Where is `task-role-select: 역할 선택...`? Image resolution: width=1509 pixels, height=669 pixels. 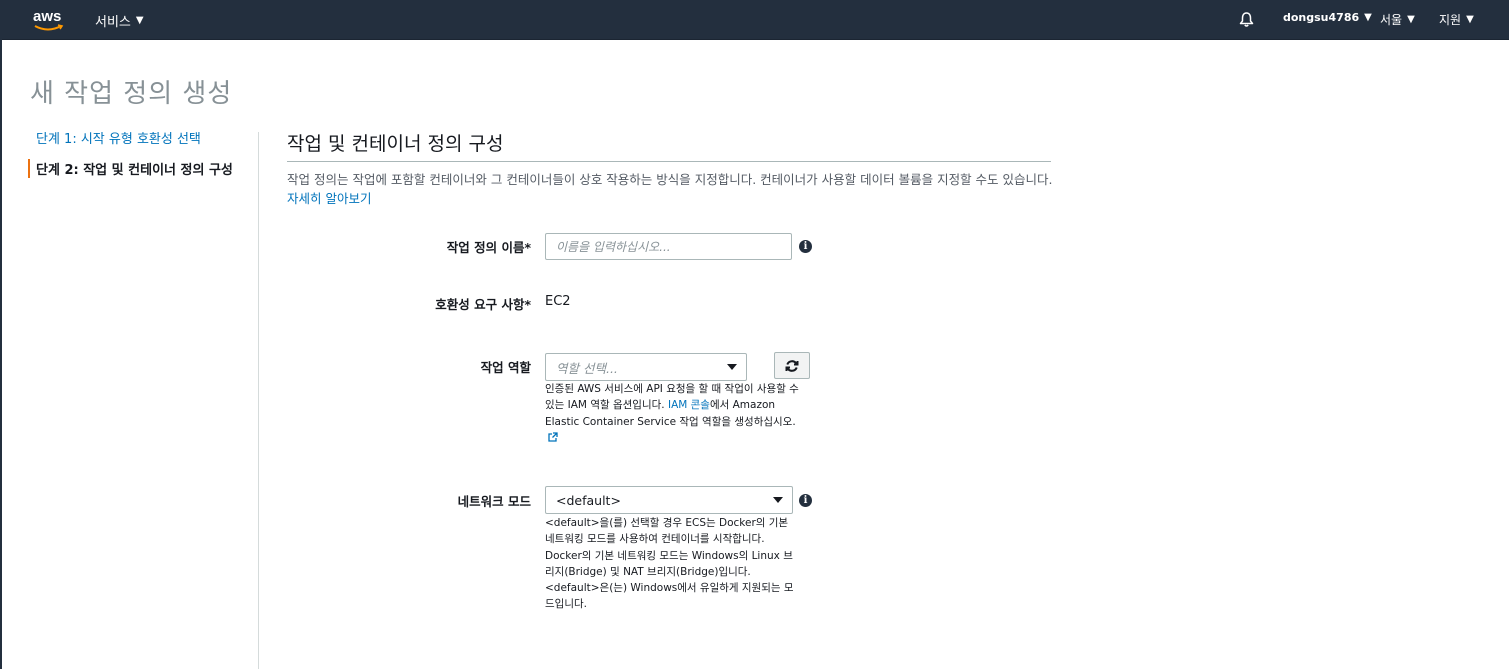
task-role-select: 역할 선택... is located at coordinates (646, 367).